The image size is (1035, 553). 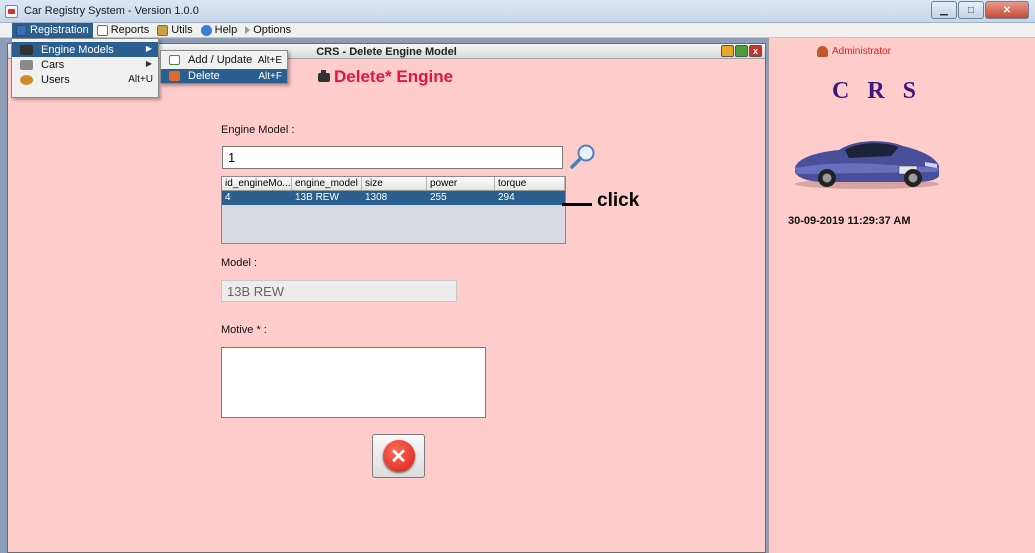 I want to click on maximize-button: □, so click(x=971, y=10).